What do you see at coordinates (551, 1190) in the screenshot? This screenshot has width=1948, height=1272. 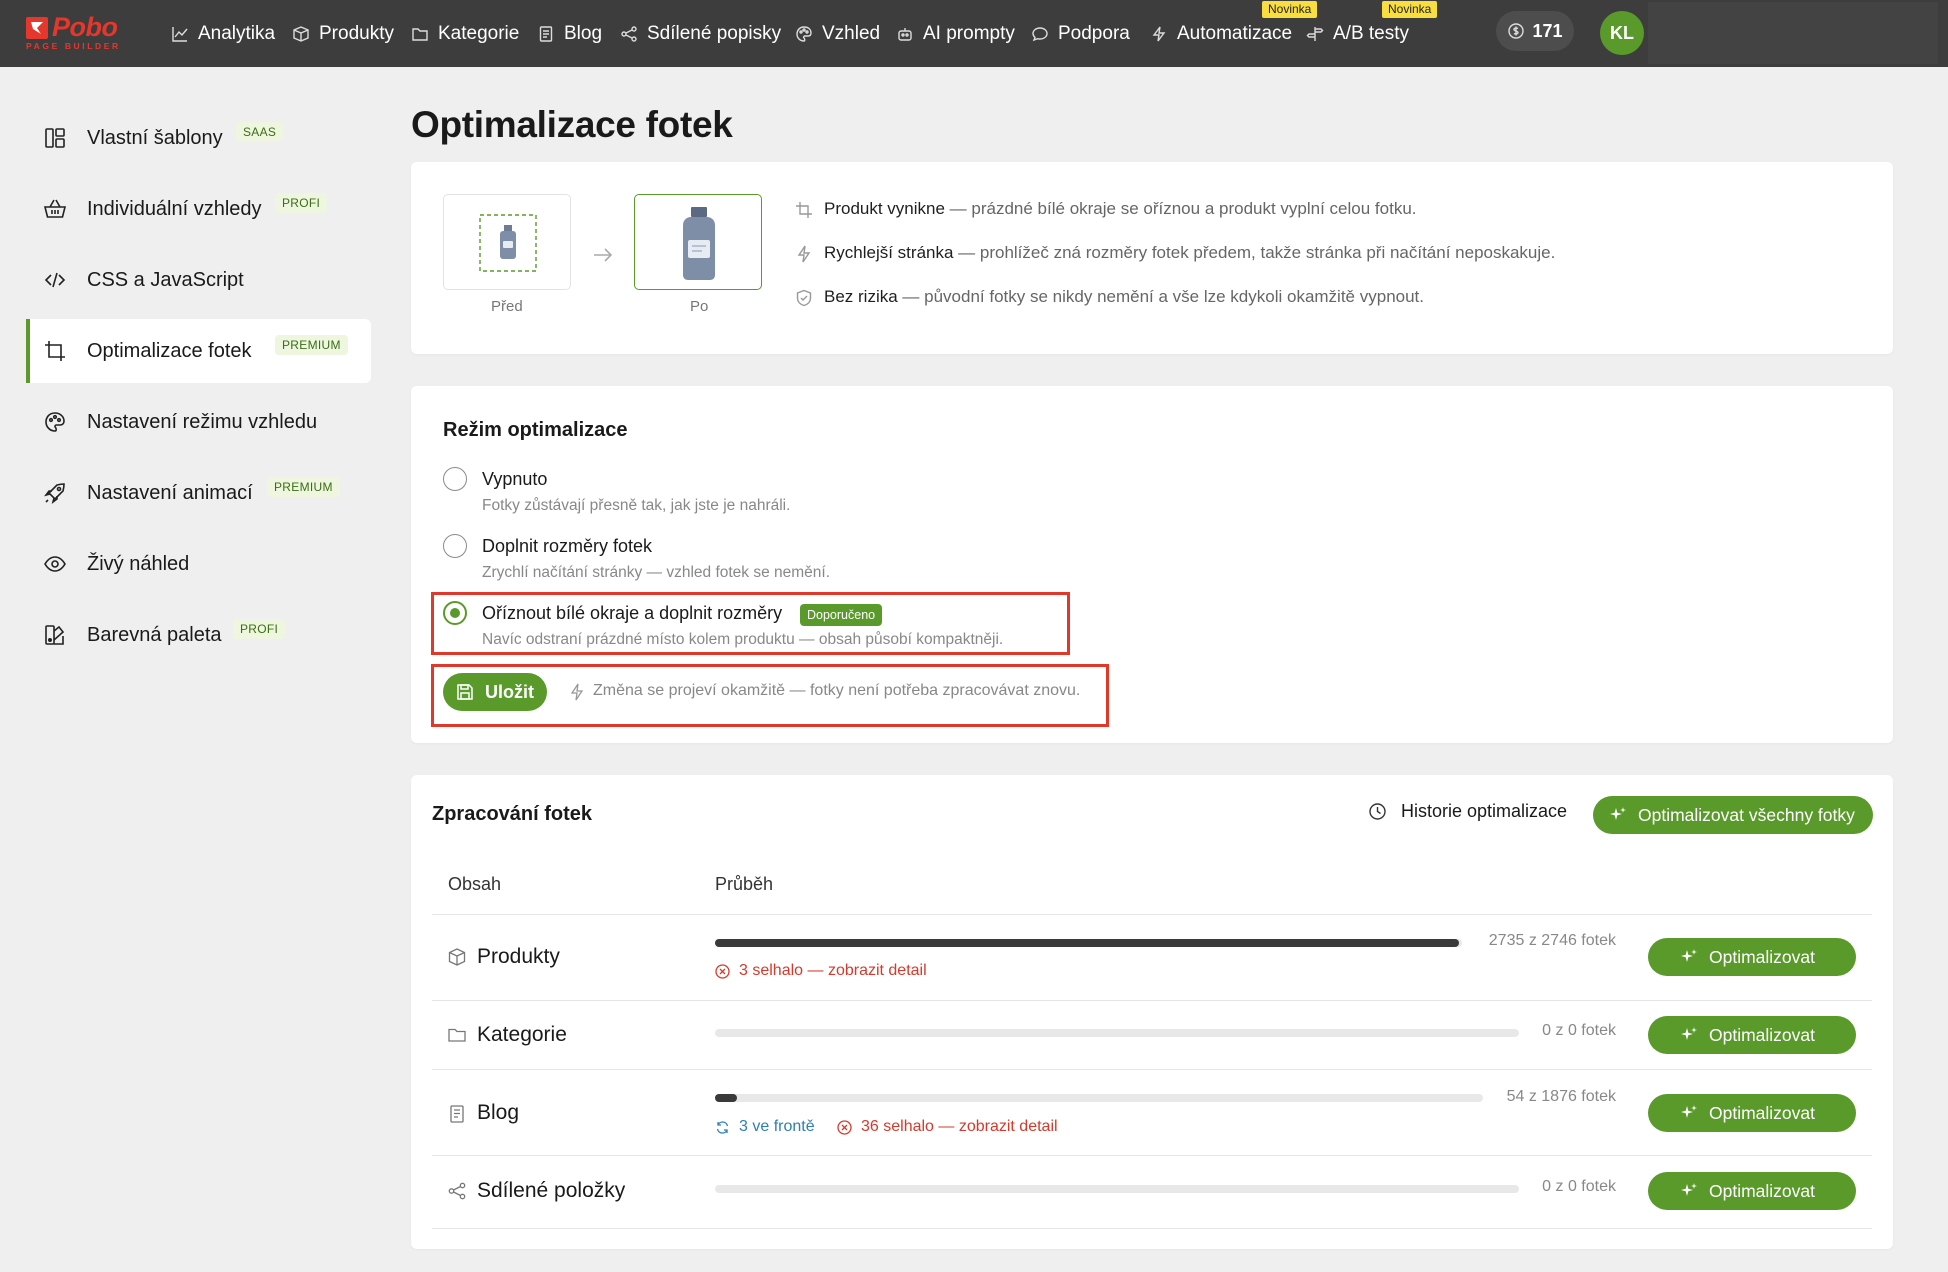 I see `row-name: Sdílené položky` at bounding box center [551, 1190].